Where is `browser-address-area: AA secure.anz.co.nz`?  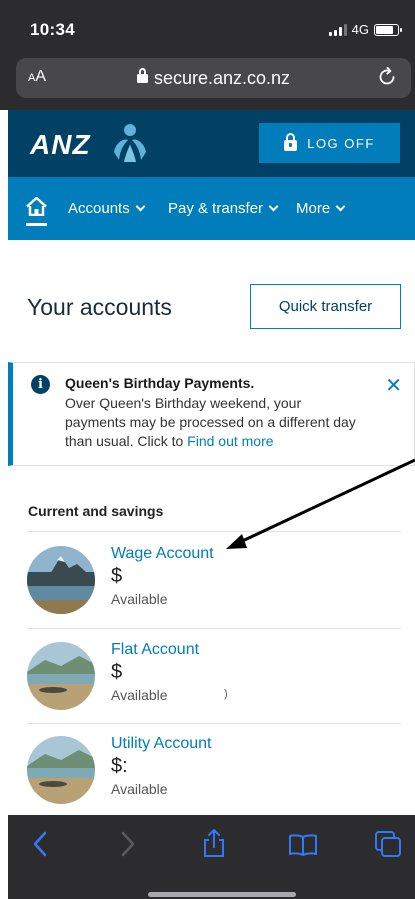
browser-address-area: AA secure.anz.co.nz is located at coordinates (207, 82).